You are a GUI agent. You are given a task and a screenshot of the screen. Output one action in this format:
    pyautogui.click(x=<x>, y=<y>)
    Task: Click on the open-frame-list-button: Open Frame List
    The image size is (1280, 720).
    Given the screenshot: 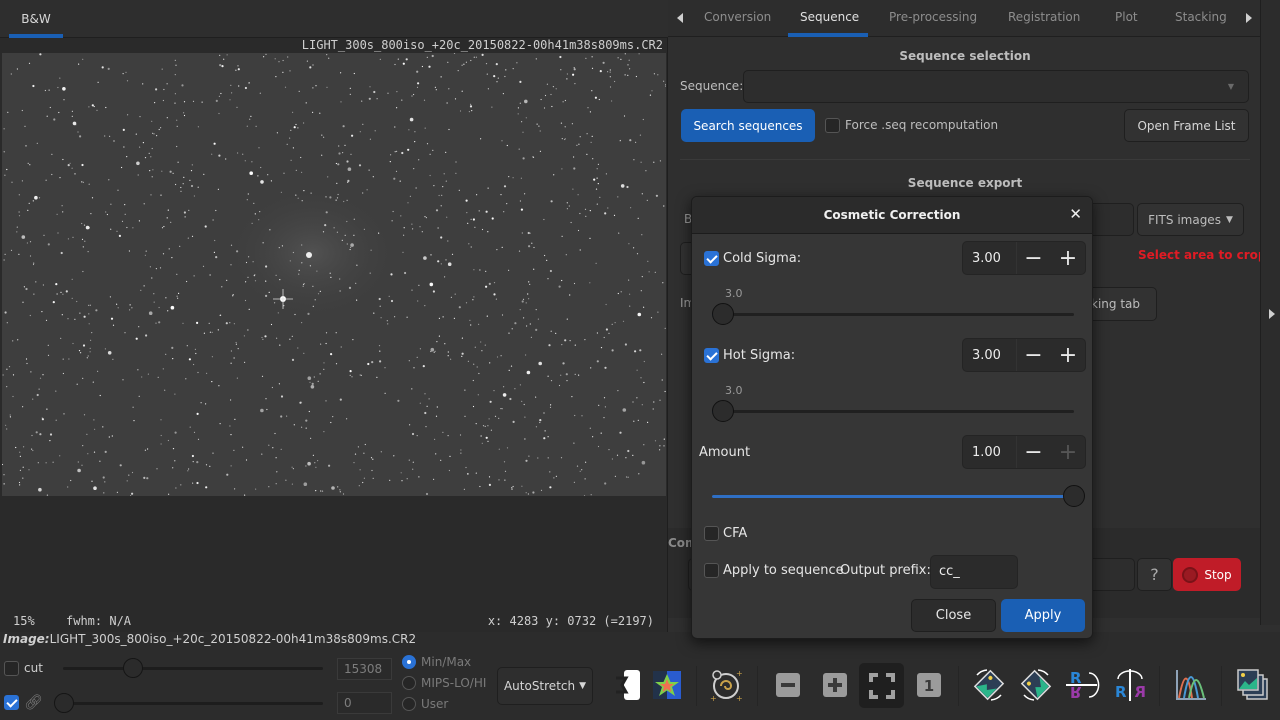 What is the action you would take?
    pyautogui.click(x=1186, y=125)
    